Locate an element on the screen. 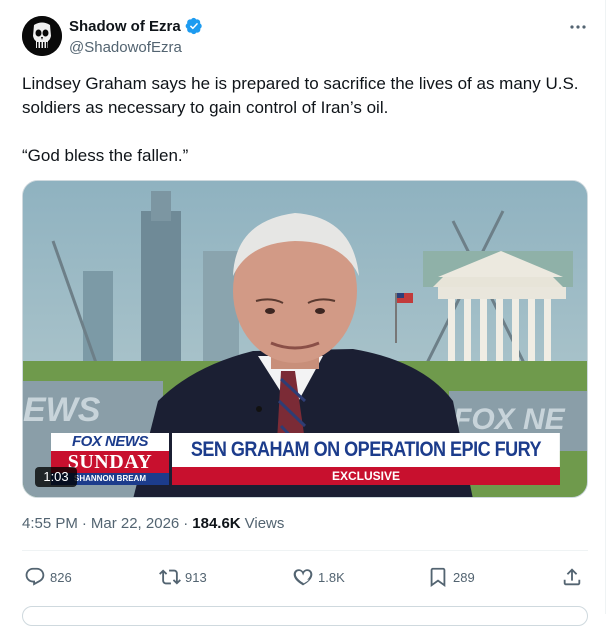 Image resolution: width=608 pixels, height=626 pixels. avatar is located at coordinates (42, 36).